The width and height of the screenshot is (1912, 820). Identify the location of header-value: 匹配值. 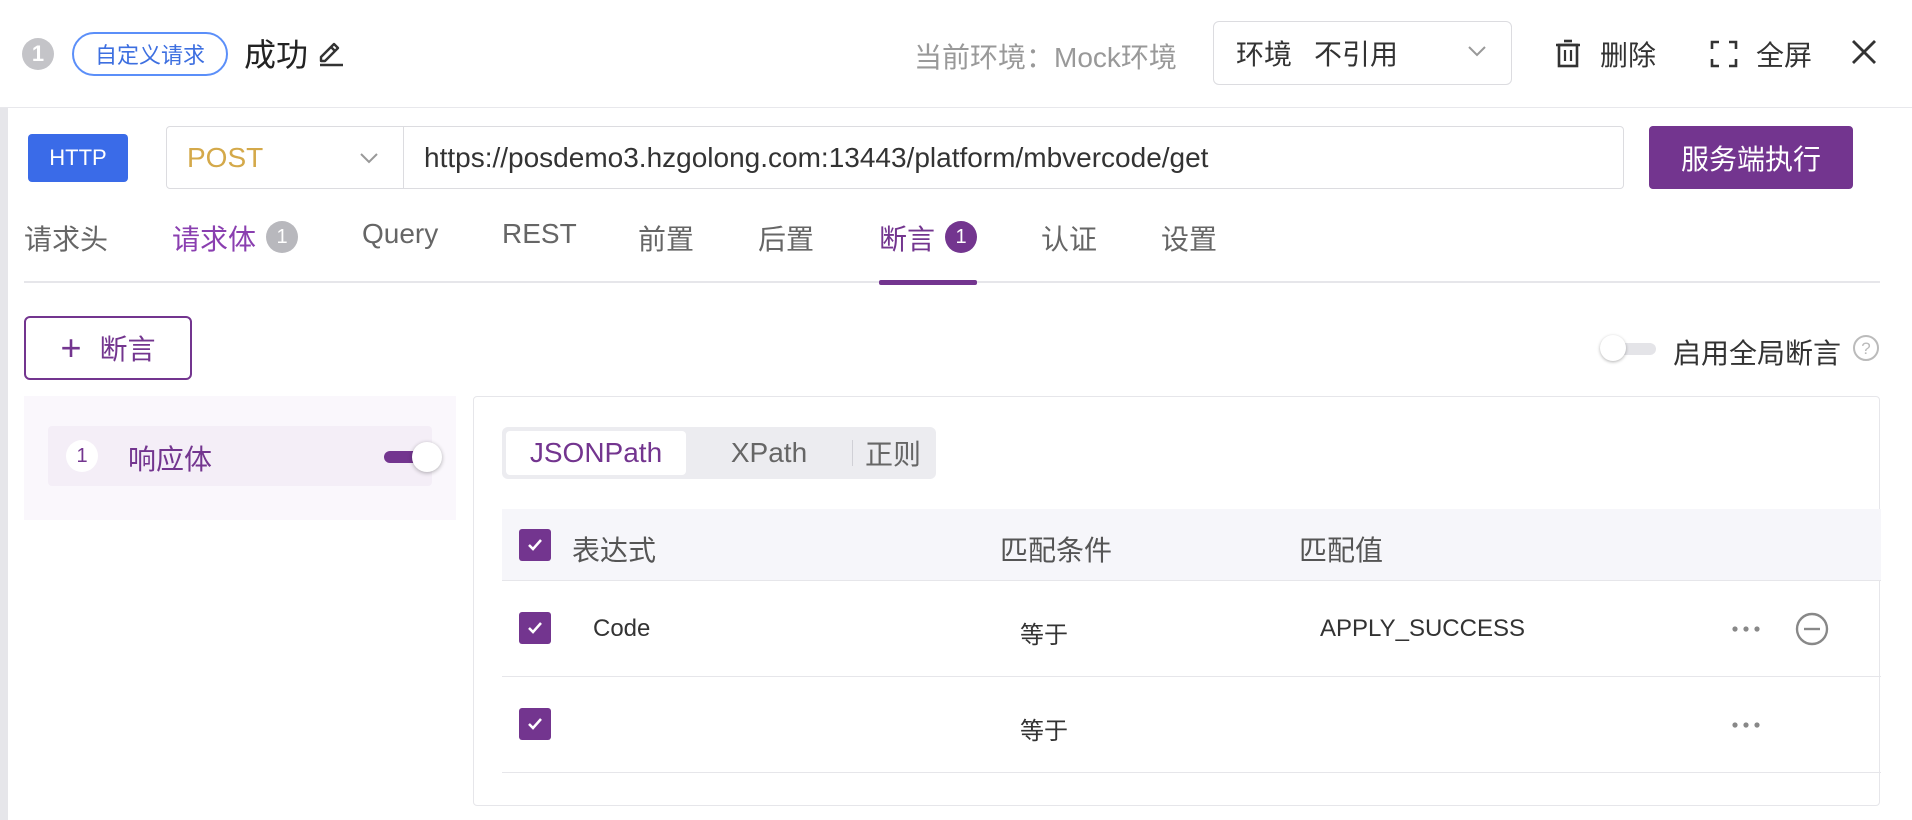
(1341, 550).